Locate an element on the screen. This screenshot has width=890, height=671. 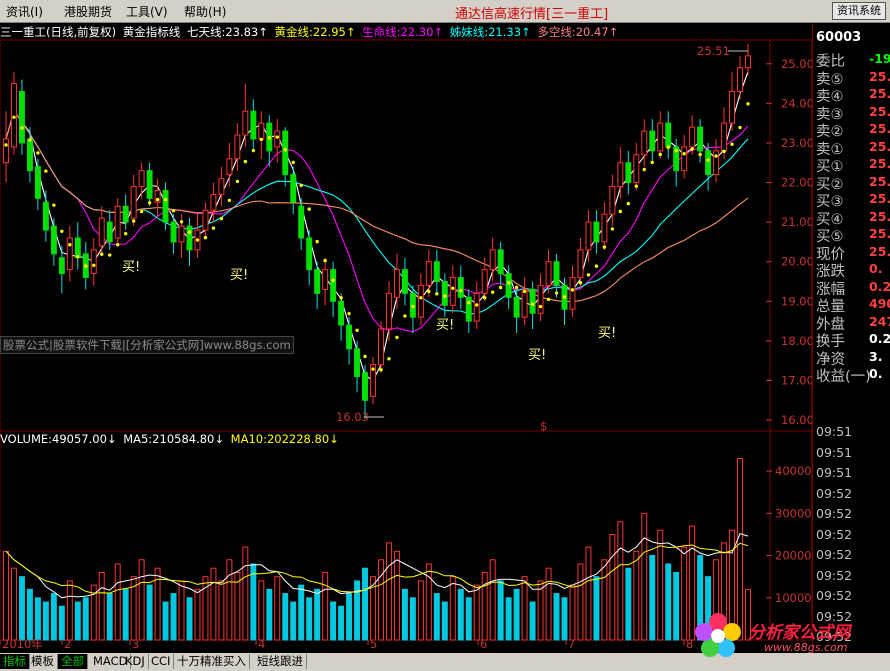
stock-name: 三一重工(日线,前复权) is located at coordinates (58, 32).